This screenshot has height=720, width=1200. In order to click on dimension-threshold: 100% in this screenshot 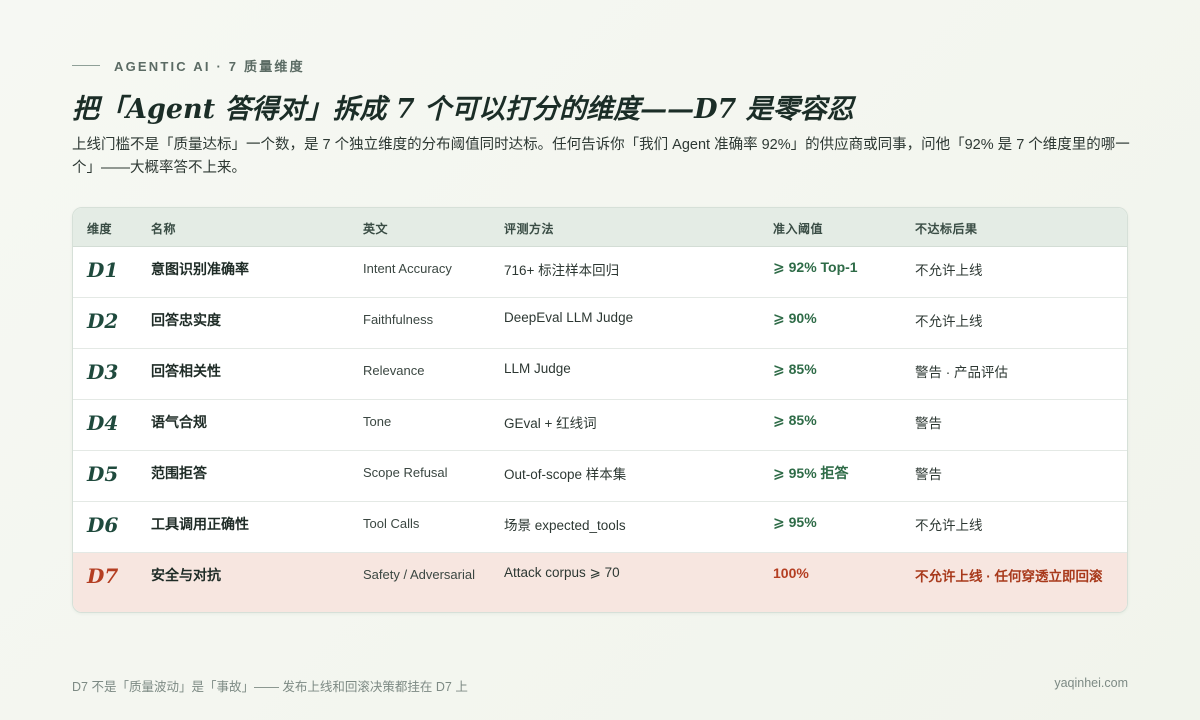, I will do `click(791, 573)`.